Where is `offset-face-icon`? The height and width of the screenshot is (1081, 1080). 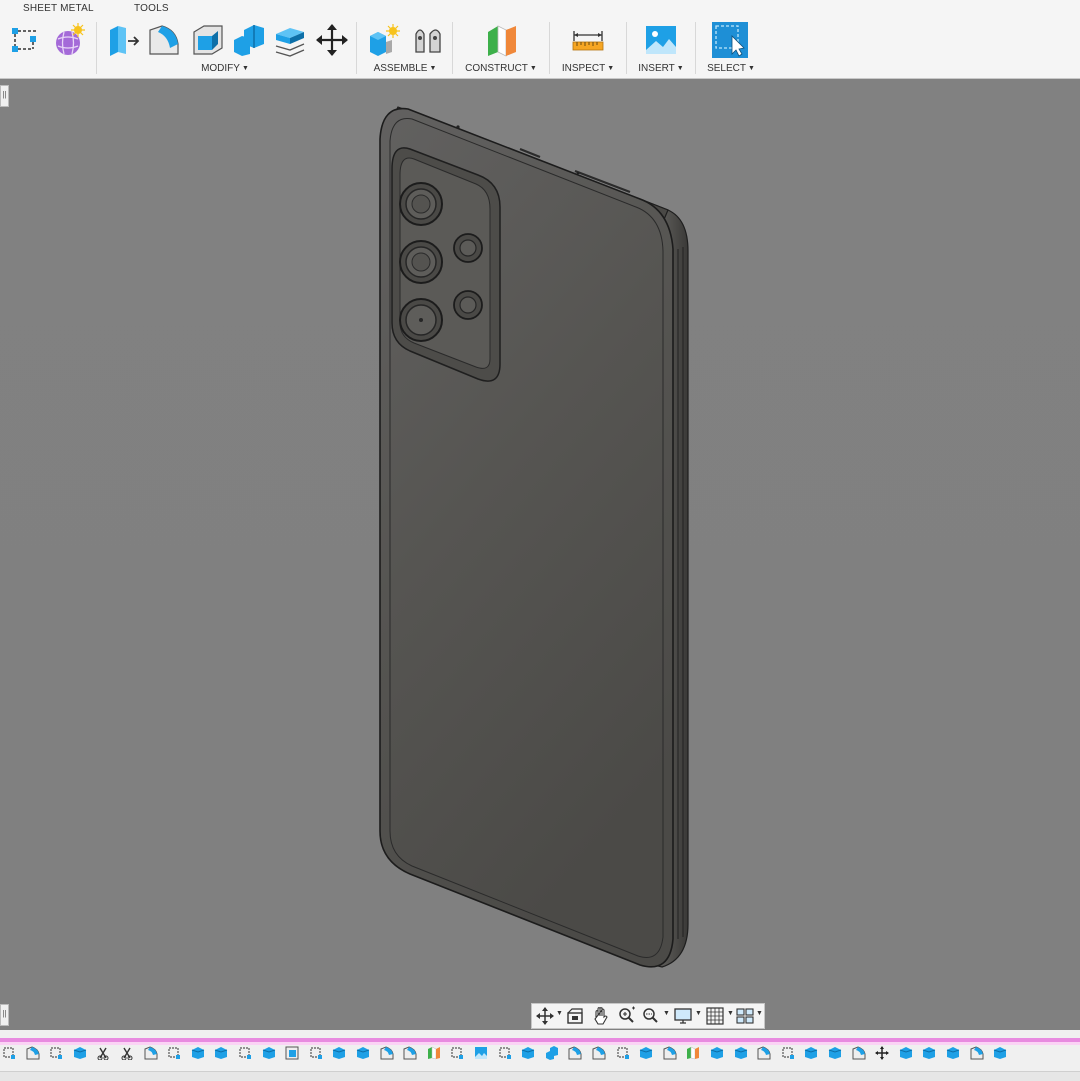 offset-face-icon is located at coordinates (290, 40).